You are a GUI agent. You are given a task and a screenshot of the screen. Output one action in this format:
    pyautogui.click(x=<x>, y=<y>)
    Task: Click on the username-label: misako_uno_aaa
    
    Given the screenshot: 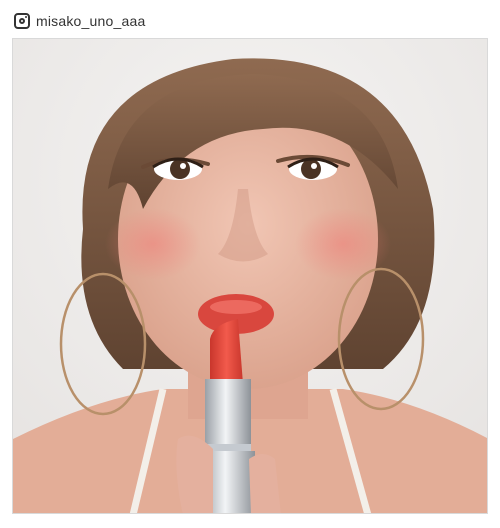 What is the action you would take?
    pyautogui.click(x=90, y=21)
    